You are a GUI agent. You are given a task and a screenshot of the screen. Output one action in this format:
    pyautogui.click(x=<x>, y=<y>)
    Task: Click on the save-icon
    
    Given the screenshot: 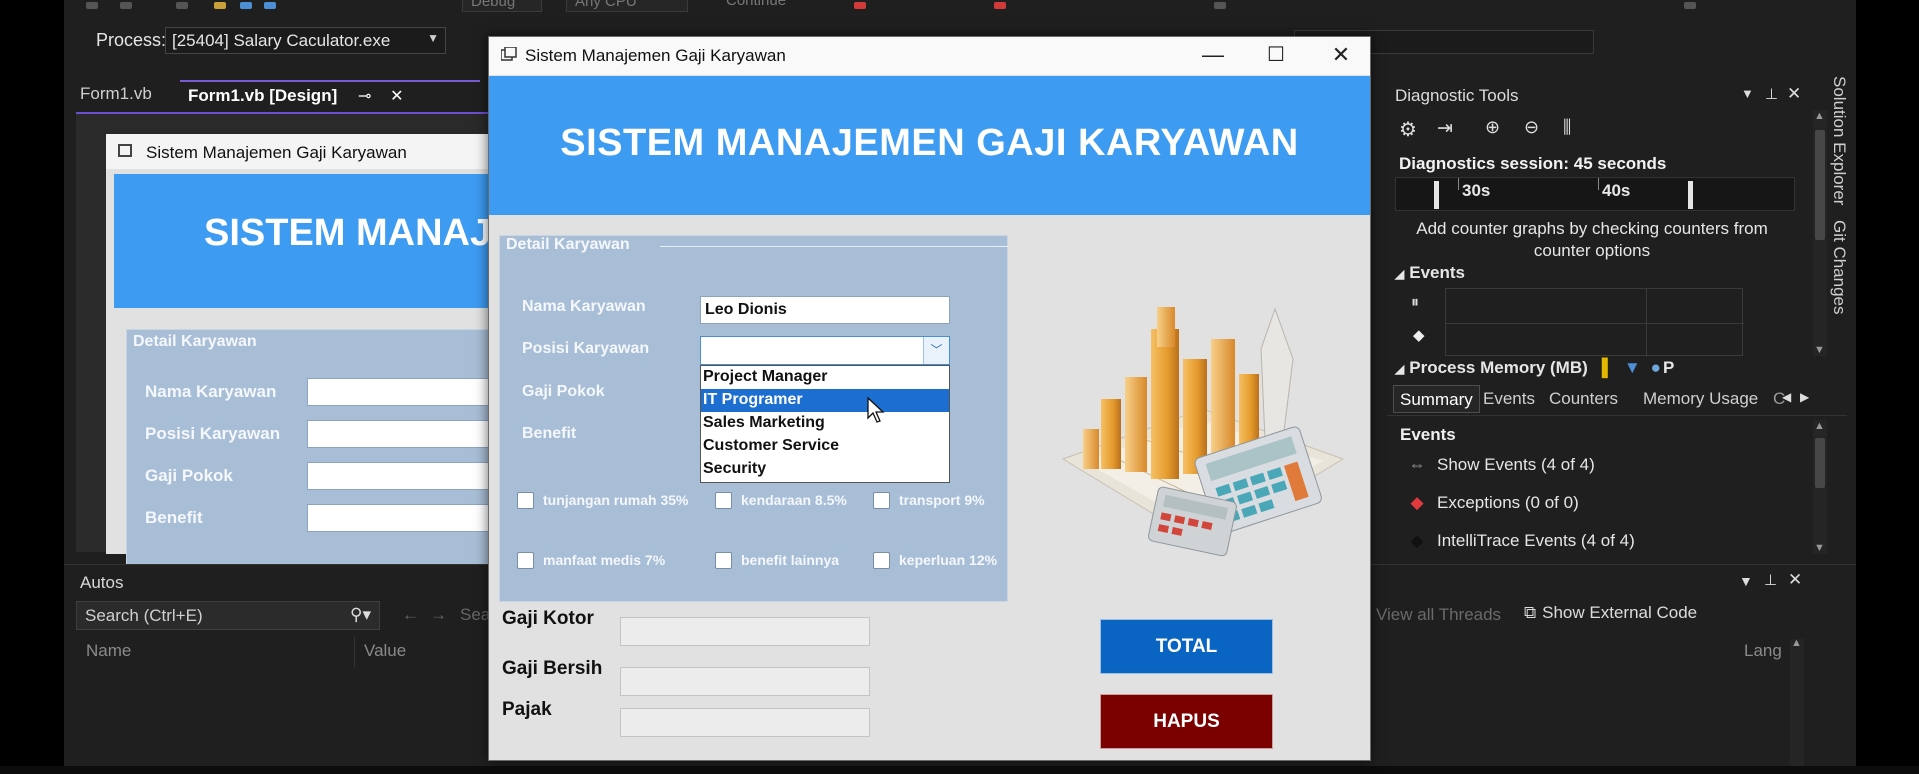 What is the action you would take?
    pyautogui.click(x=246, y=5)
    